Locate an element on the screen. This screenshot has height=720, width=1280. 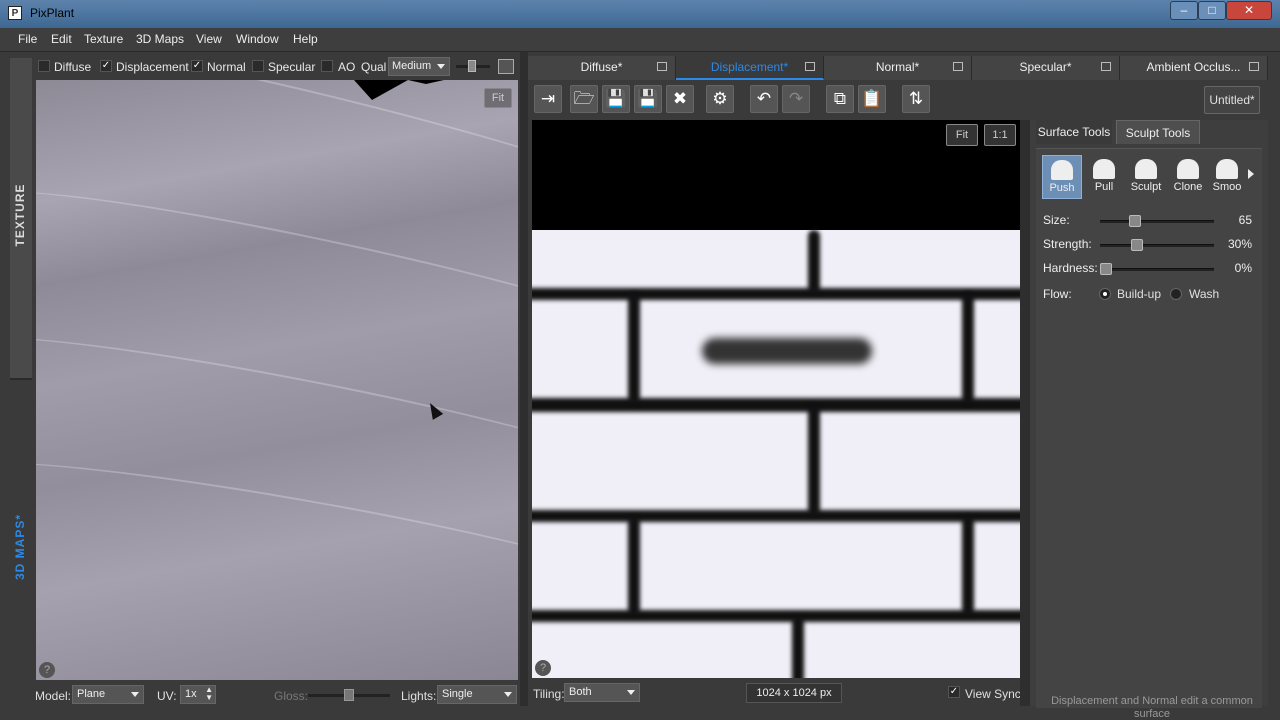
wash-label: Wash is located at coordinates (1204, 294).